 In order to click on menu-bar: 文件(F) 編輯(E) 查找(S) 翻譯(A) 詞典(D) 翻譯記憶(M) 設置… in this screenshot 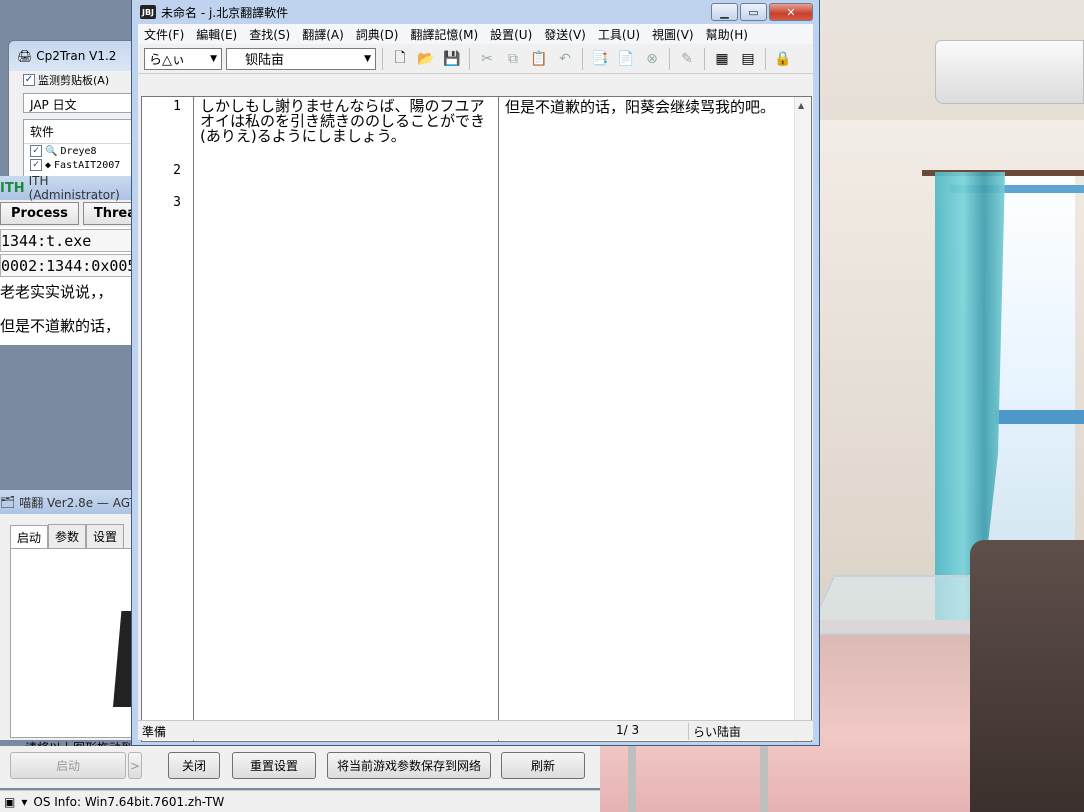, I will do `click(475, 34)`.